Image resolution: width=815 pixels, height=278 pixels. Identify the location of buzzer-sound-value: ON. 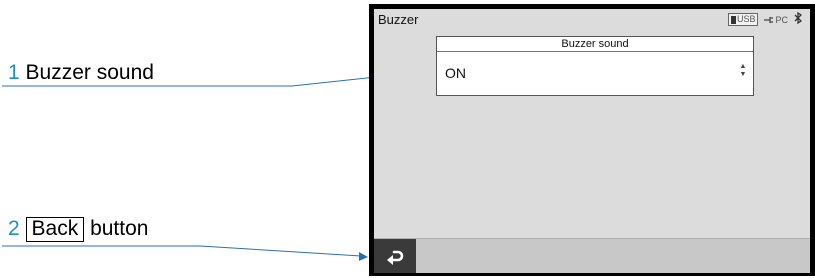
(455, 73).